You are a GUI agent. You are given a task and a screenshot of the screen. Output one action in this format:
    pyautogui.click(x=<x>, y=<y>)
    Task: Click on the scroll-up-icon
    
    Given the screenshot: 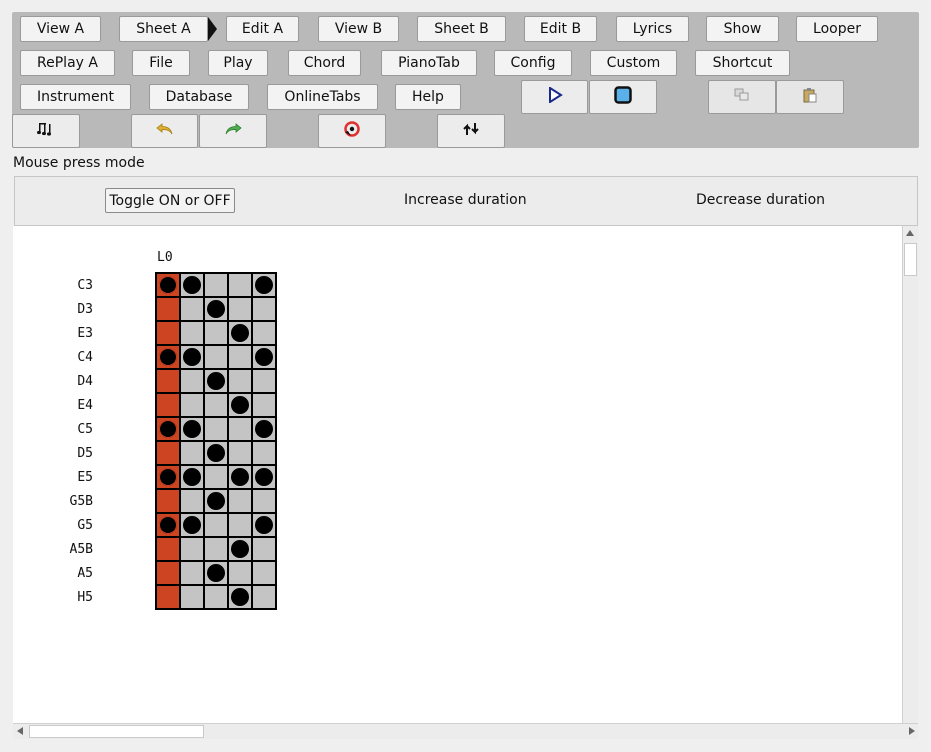 What is the action you would take?
    pyautogui.click(x=910, y=233)
    